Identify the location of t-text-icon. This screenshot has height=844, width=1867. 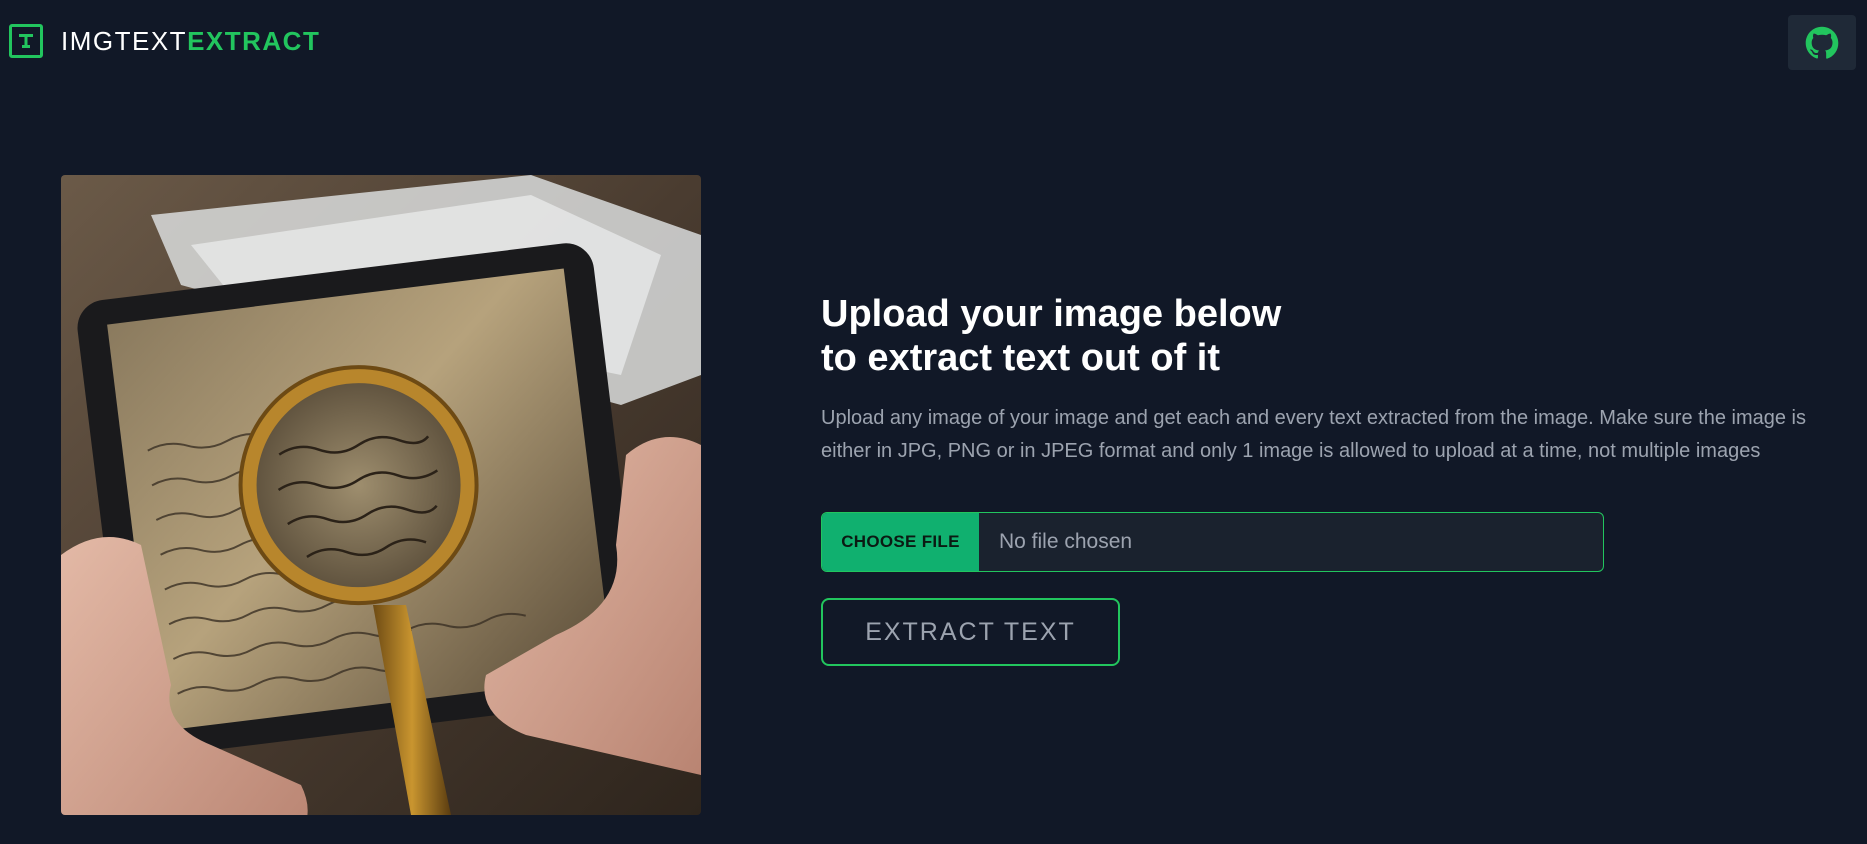
(26, 41).